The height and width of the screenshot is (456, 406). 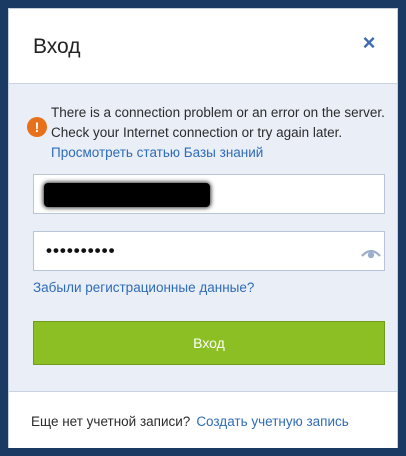 I want to click on close-icon: ×, so click(x=369, y=43).